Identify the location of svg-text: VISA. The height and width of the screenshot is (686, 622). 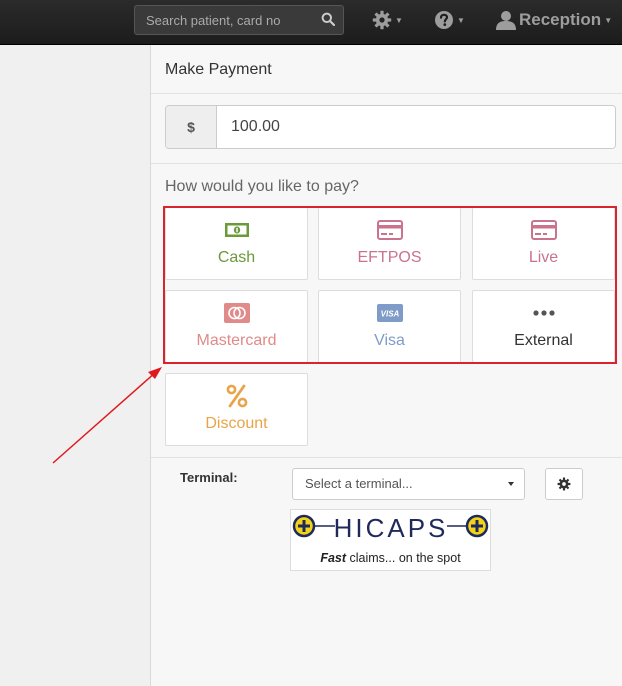
(389, 314).